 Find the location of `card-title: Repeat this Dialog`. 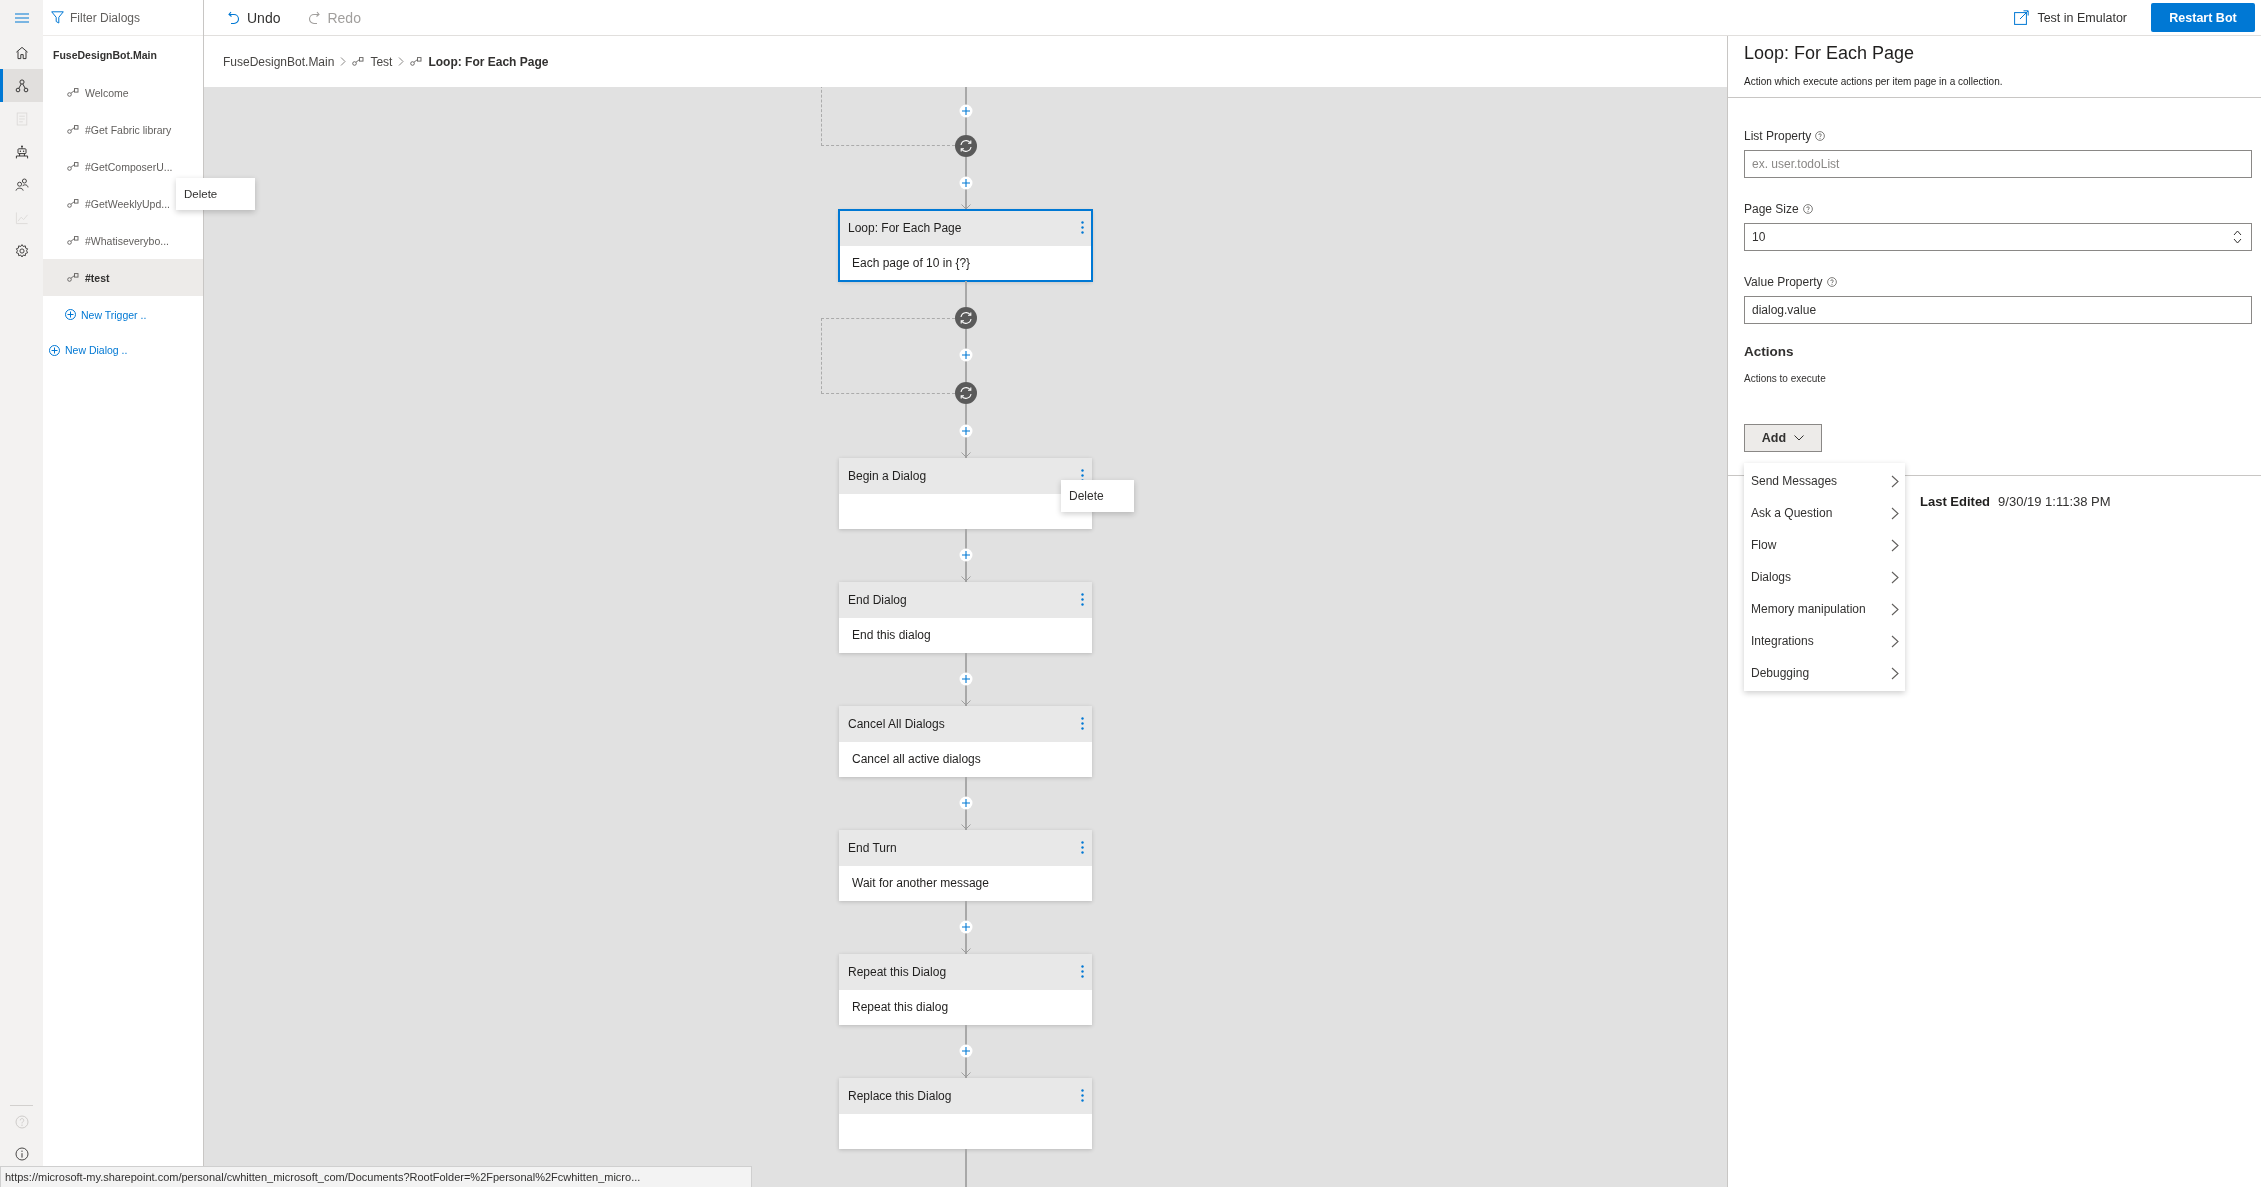

card-title: Repeat this Dialog is located at coordinates (897, 971).